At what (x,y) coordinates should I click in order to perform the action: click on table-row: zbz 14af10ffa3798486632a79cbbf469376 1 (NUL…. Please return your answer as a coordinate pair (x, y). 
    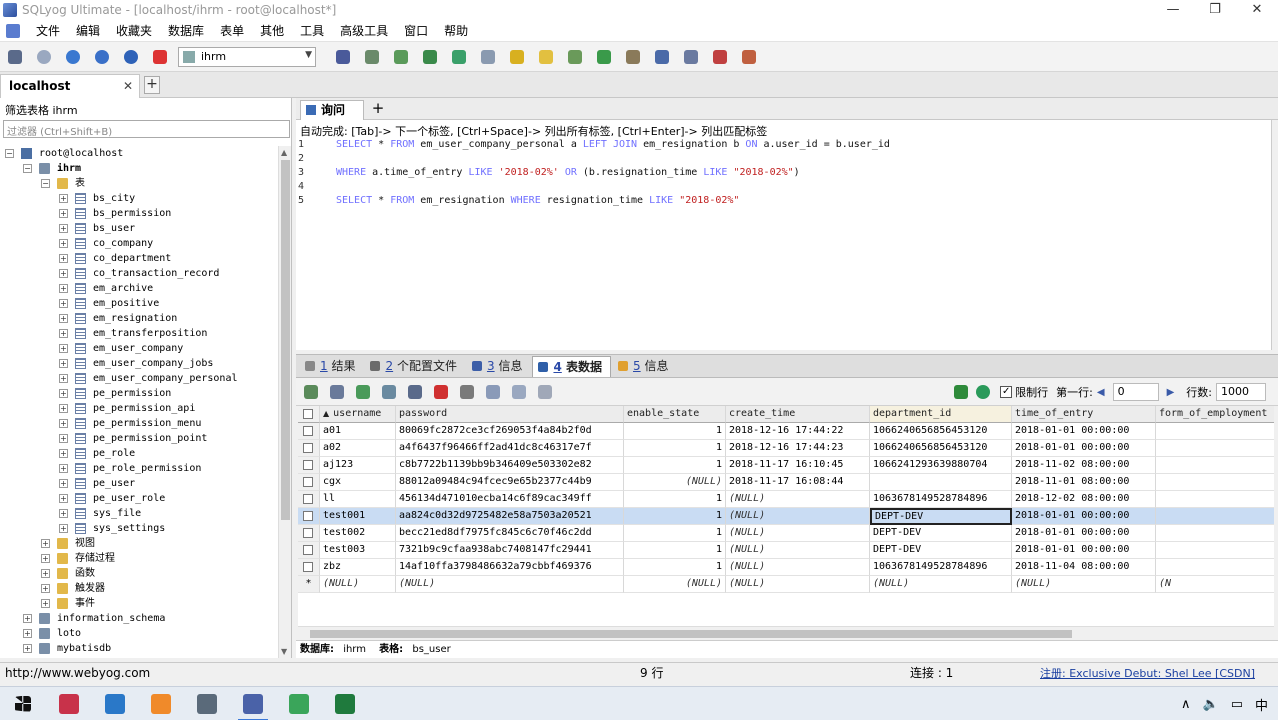
    Looking at the image, I should click on (786, 567).